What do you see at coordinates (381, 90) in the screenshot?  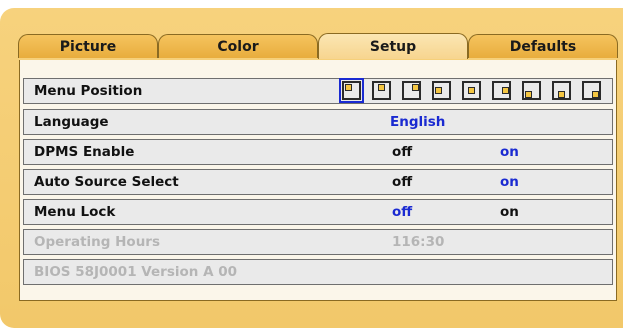 I see `position-top-center-icon` at bounding box center [381, 90].